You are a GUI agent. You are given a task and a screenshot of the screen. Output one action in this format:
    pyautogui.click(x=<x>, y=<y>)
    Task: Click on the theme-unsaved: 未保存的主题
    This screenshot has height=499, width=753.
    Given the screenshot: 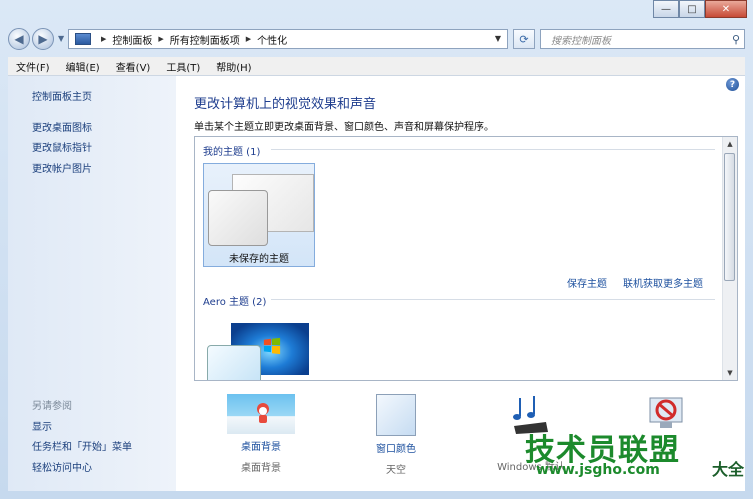 What is the action you would take?
    pyautogui.click(x=259, y=215)
    